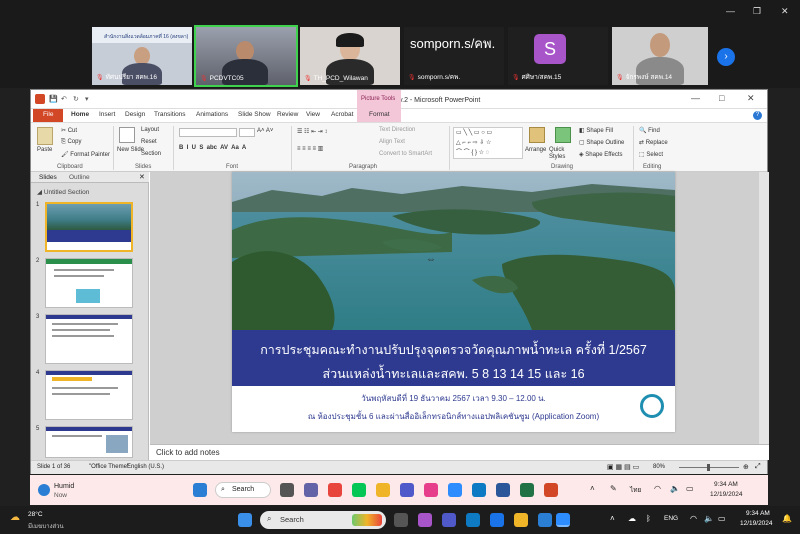  What do you see at coordinates (44, 150) in the screenshot?
I see `paste-button: Paste` at bounding box center [44, 150].